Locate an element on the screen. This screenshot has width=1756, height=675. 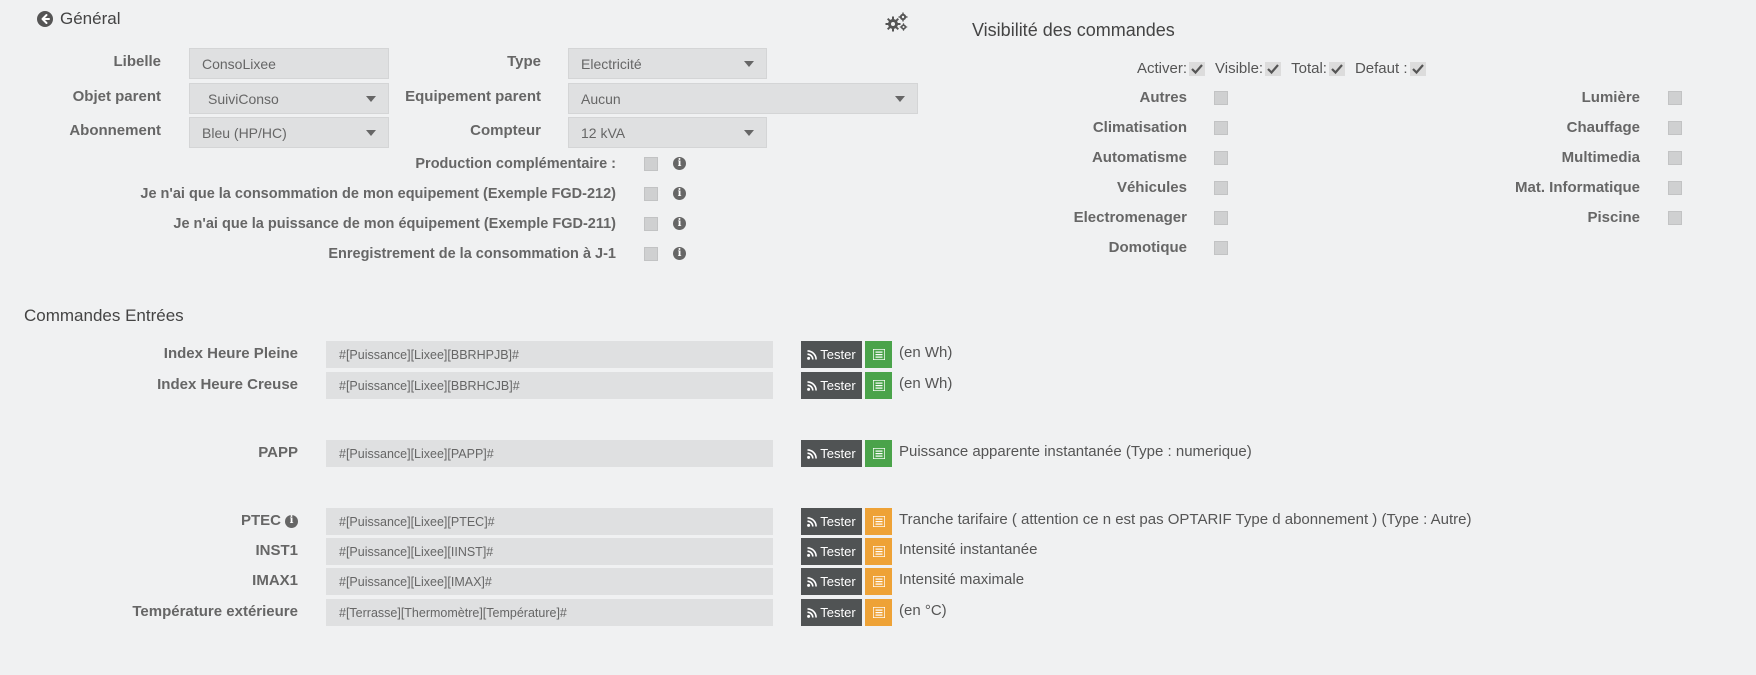
advanced-config-button is located at coordinates (897, 24).